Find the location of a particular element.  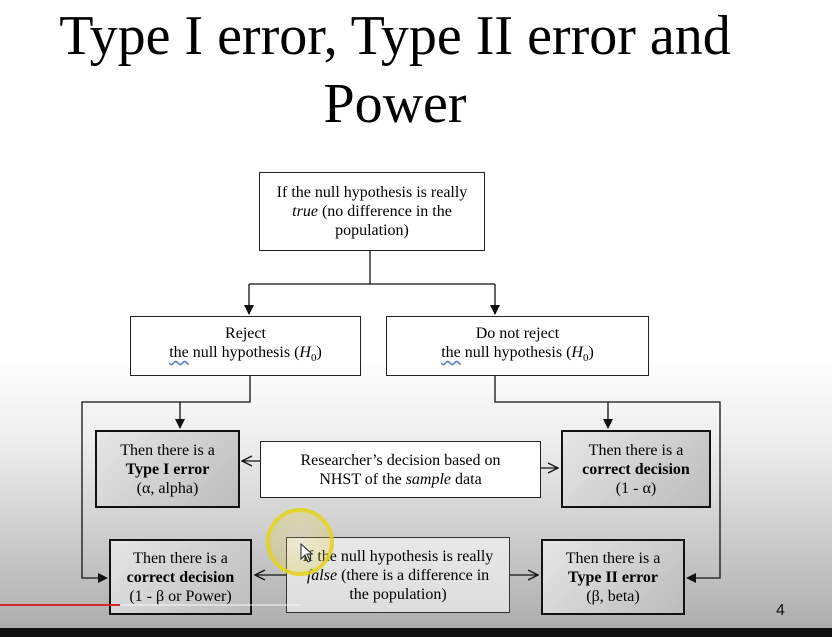

not-reject-box: Do not reject the null hypothesis (H0) is located at coordinates (517, 346).